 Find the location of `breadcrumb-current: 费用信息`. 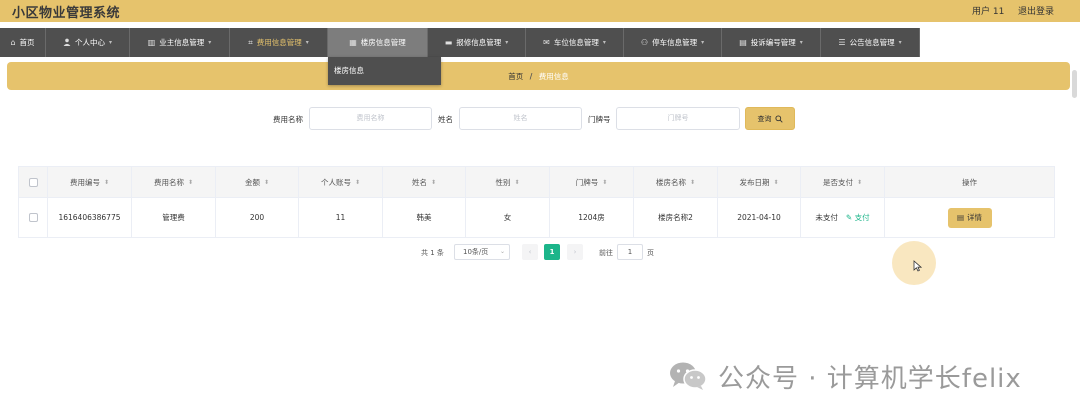

breadcrumb-current: 费用信息 is located at coordinates (553, 76).